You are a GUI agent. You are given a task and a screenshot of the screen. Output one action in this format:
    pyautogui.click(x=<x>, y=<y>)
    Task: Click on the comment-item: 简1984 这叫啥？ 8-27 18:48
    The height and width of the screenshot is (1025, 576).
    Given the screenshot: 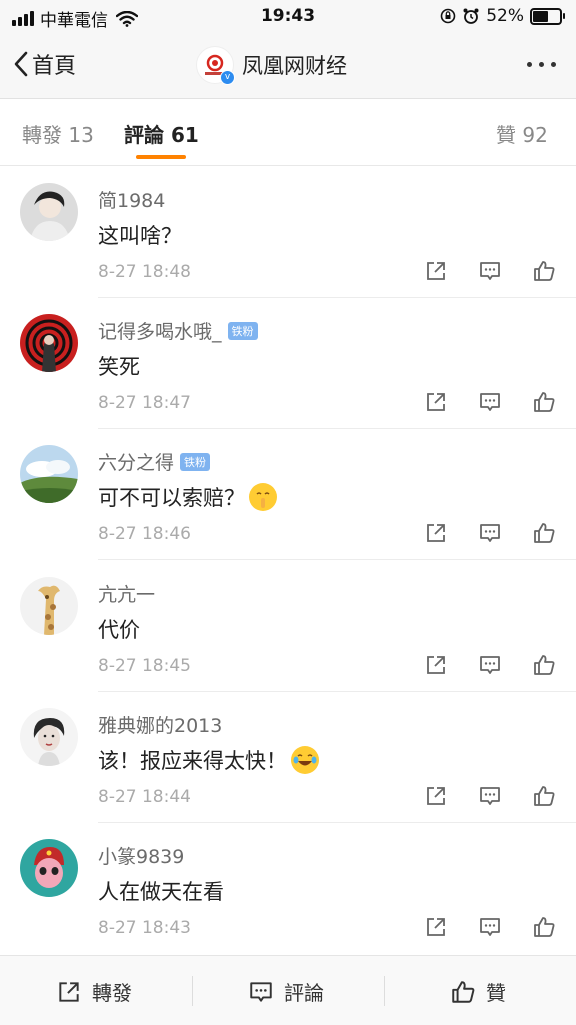 What is the action you would take?
    pyautogui.click(x=288, y=232)
    